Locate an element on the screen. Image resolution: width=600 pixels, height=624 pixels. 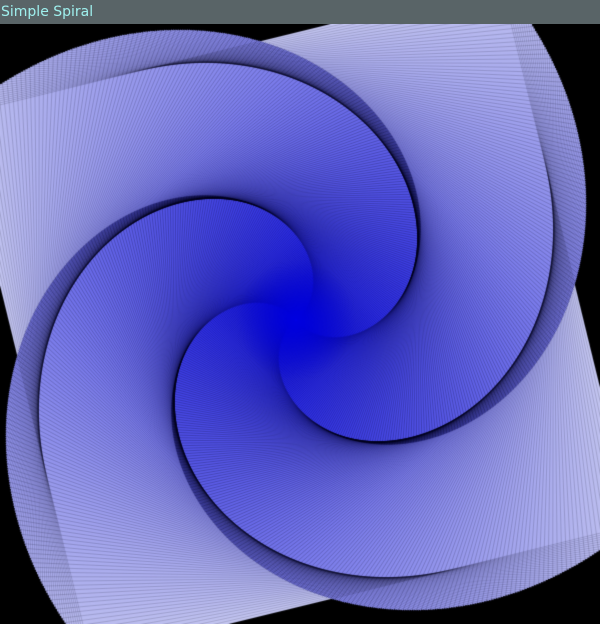
window-title: Simple Spiral is located at coordinates (47, 12).